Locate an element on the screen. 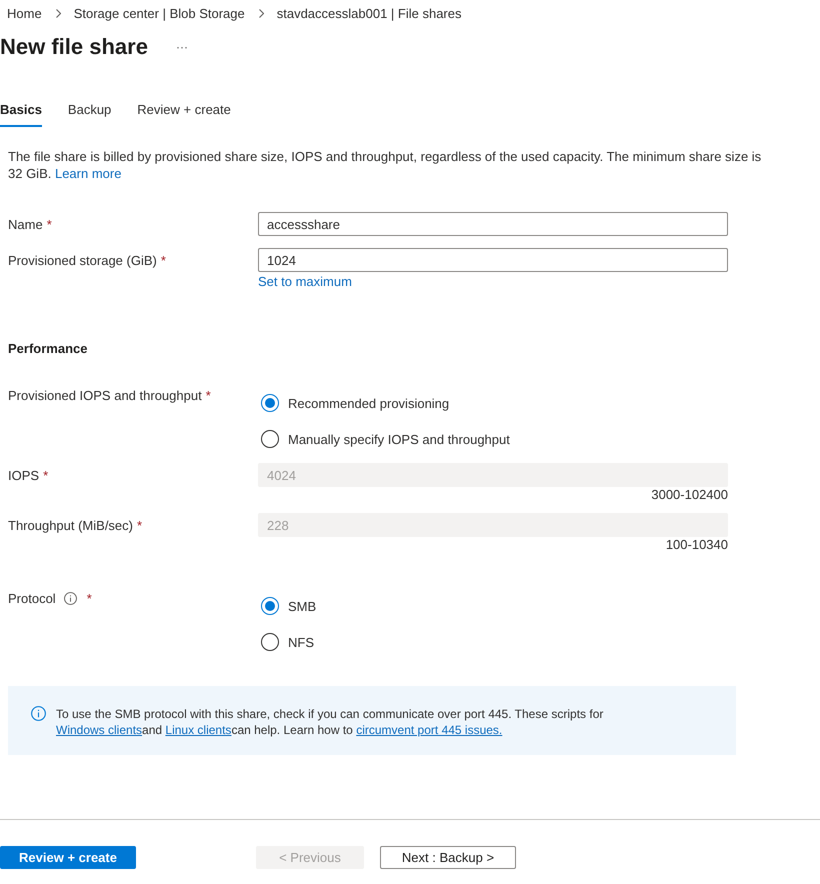 Image resolution: width=820 pixels, height=884 pixels. text-link: circumvent port 445 issues. is located at coordinates (429, 730).